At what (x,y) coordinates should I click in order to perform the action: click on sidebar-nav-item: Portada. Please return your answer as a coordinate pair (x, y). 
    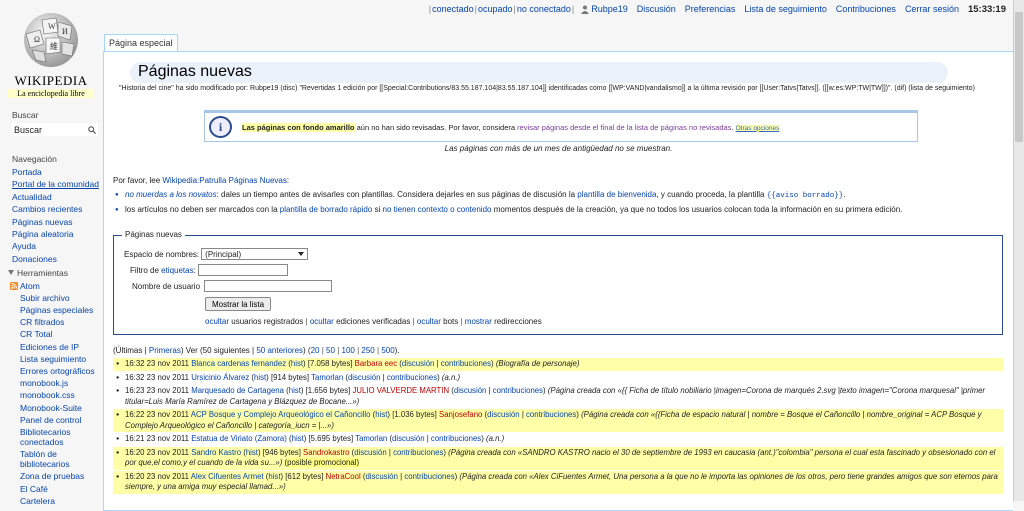
    Looking at the image, I should click on (57, 172).